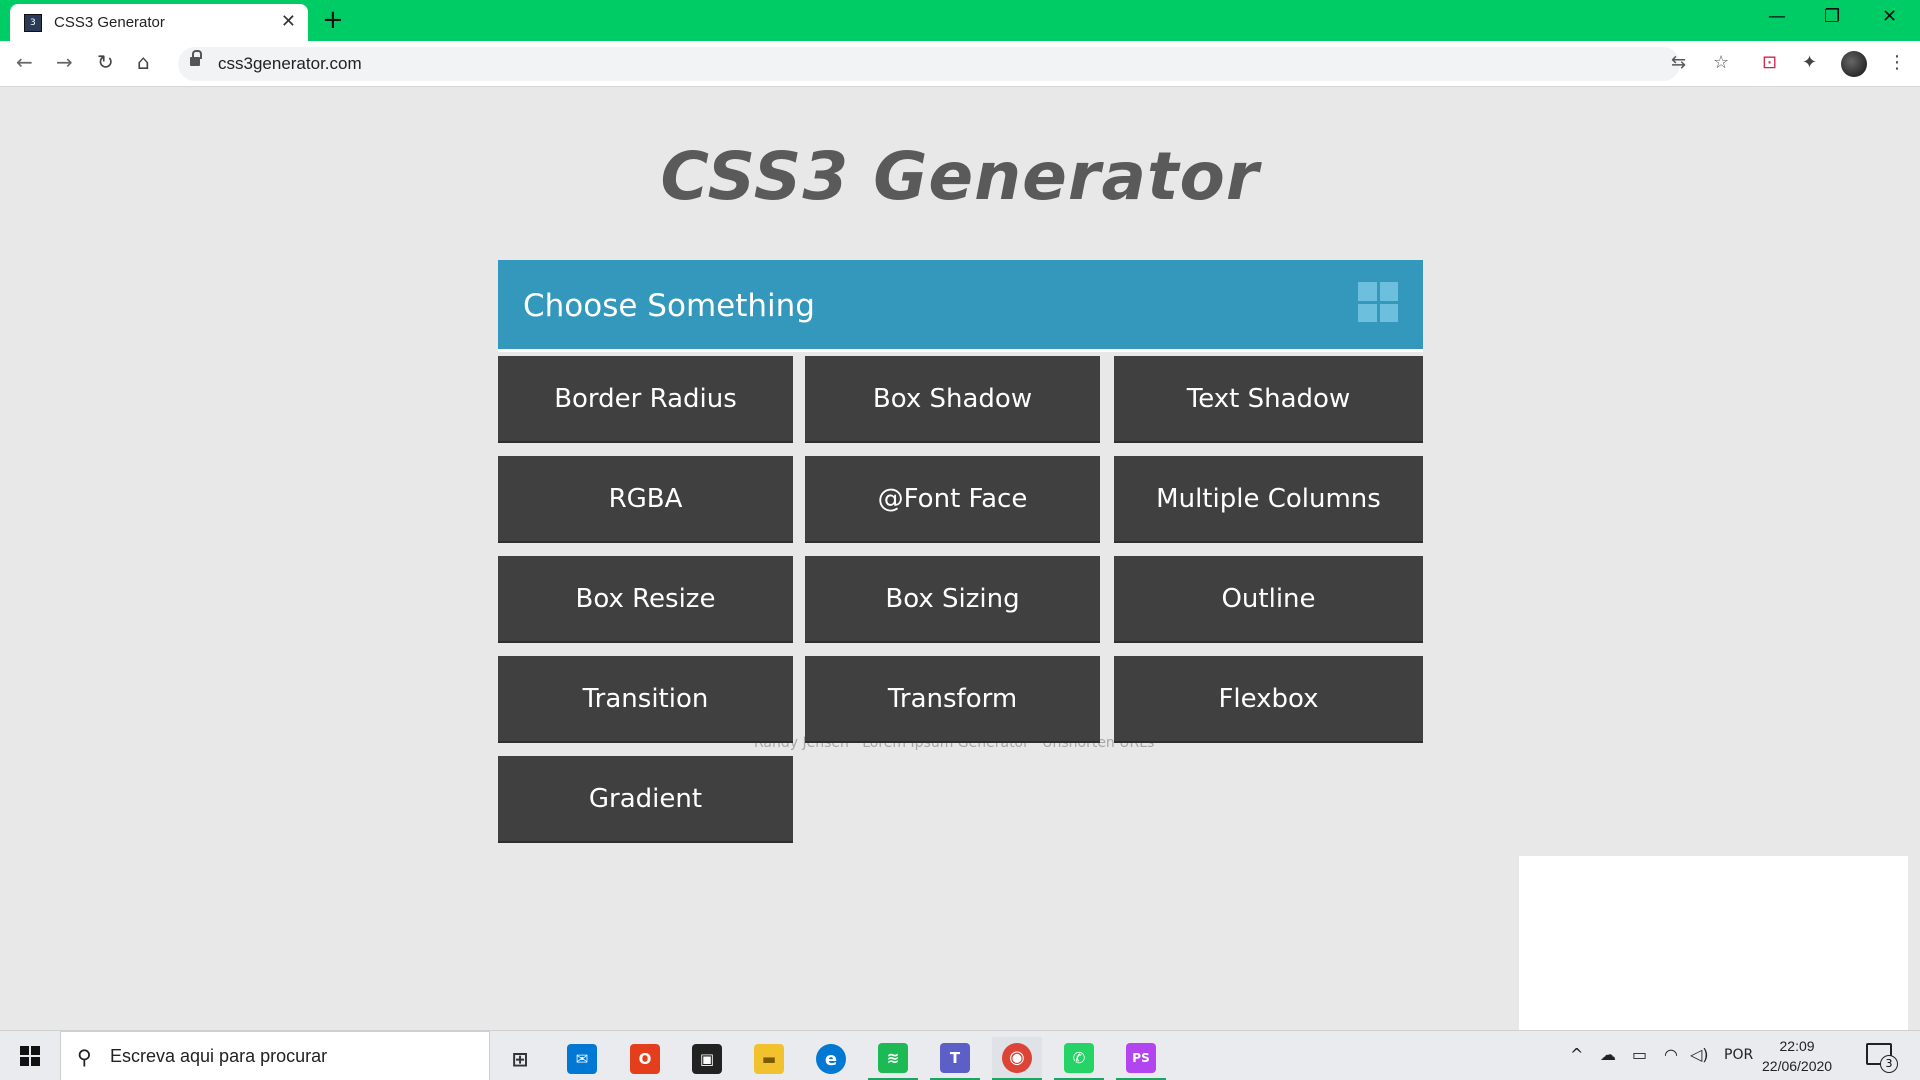 This screenshot has height=1080, width=1920. Describe the element at coordinates (1832, 16) in the screenshot. I see `maximize-button: ❐` at that location.